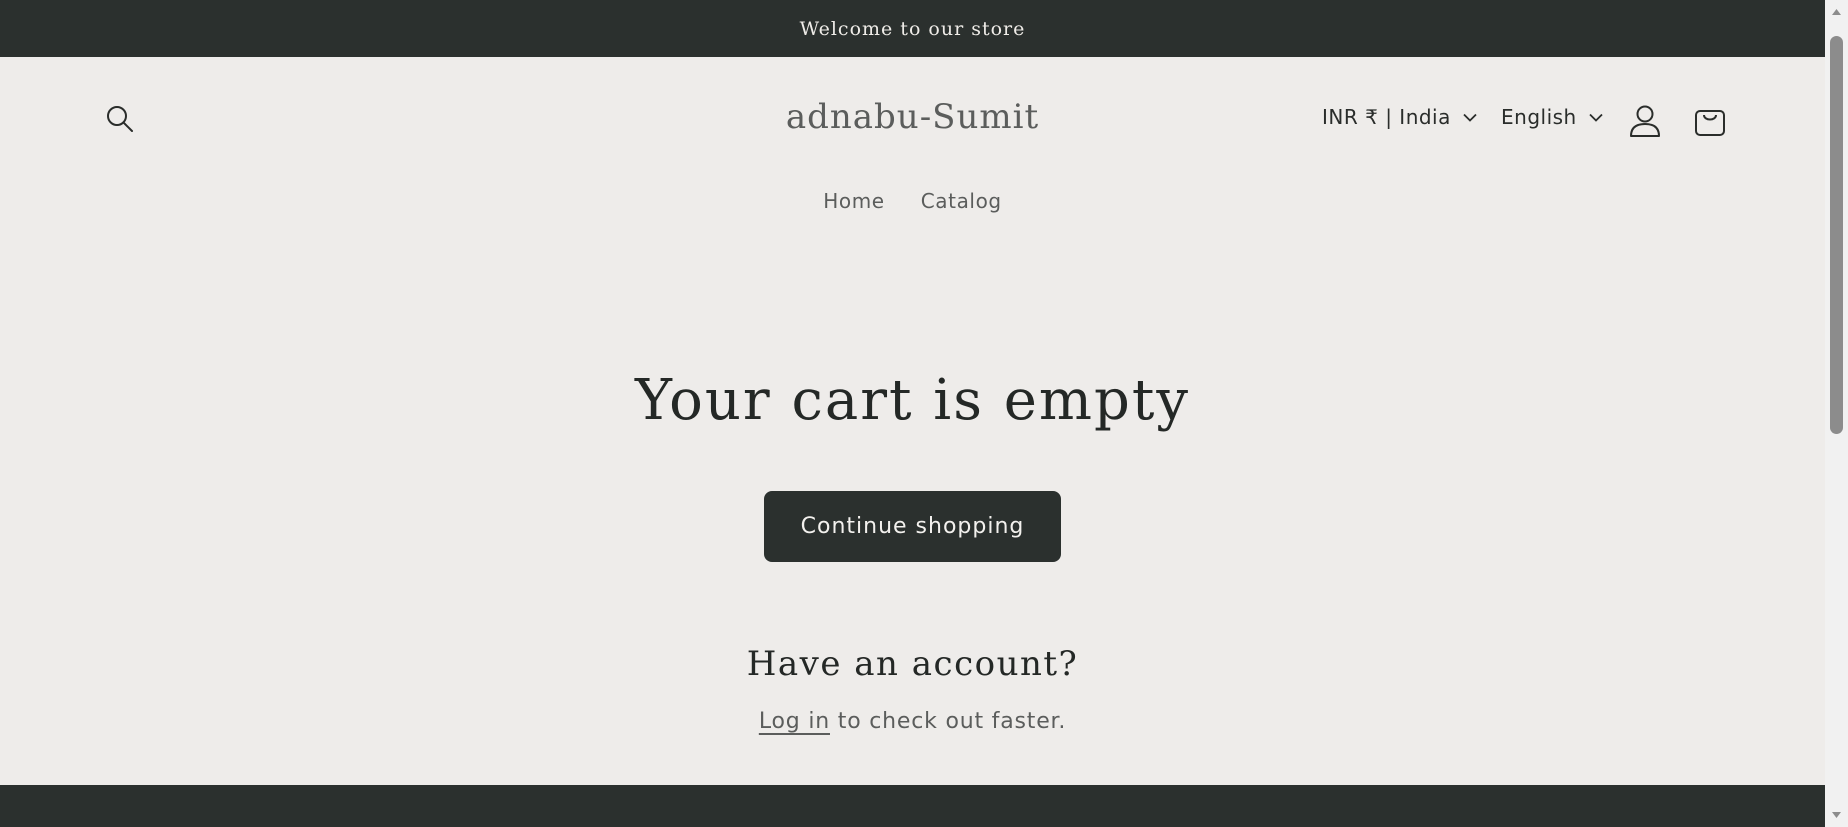 The width and height of the screenshot is (1848, 827). What do you see at coordinates (794, 721) in the screenshot?
I see `login-link: Log in` at bounding box center [794, 721].